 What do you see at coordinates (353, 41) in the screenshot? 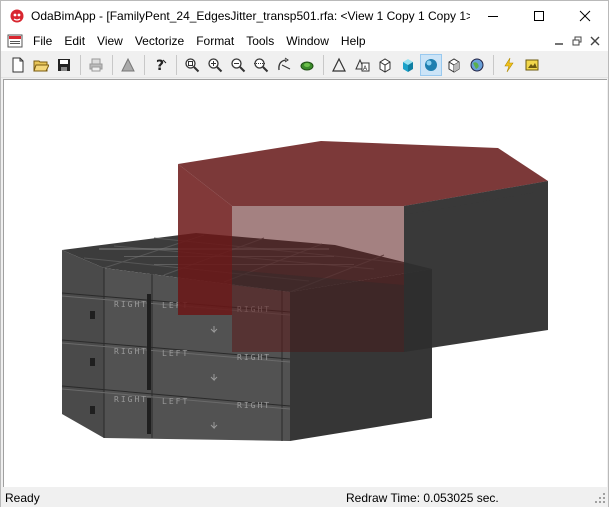
I see `menu-help: Help` at bounding box center [353, 41].